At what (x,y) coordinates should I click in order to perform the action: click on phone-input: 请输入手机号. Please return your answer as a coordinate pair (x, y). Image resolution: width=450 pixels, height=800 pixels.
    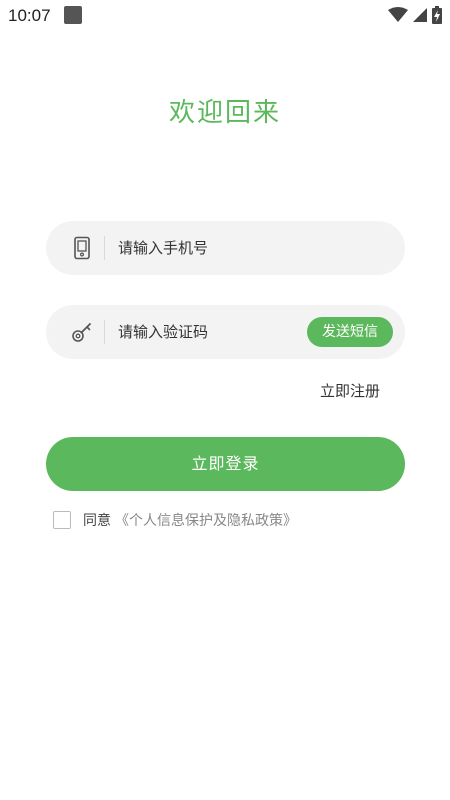
    Looking at the image, I should click on (163, 247).